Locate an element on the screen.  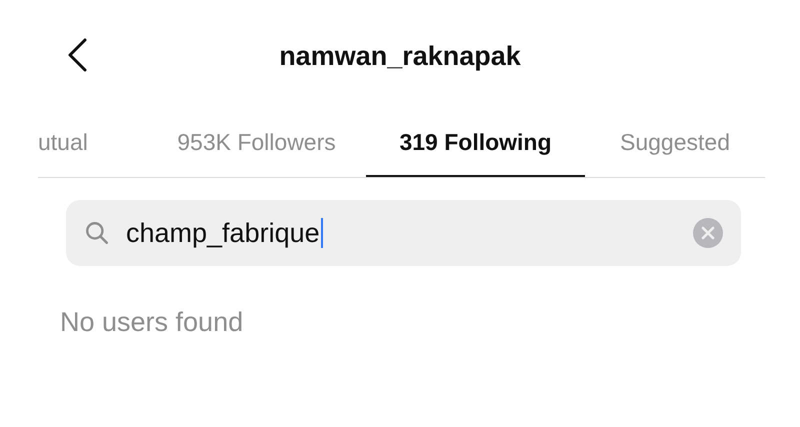
tab: utual is located at coordinates (92, 143).